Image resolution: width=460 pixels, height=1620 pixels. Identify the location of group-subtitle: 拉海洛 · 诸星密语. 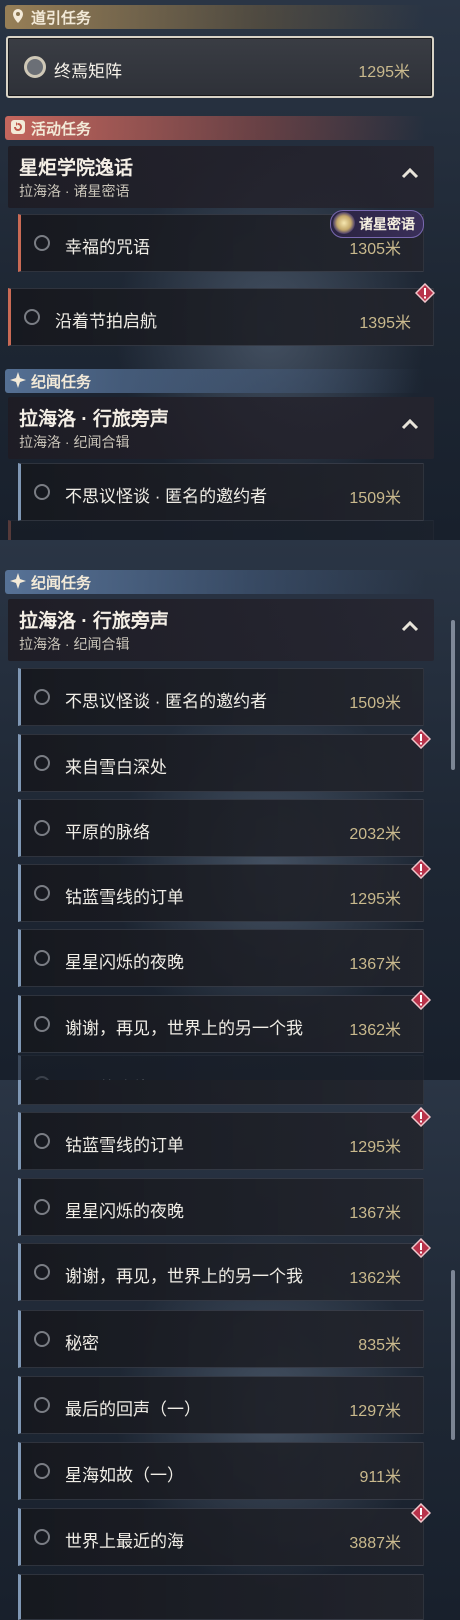
(74, 191).